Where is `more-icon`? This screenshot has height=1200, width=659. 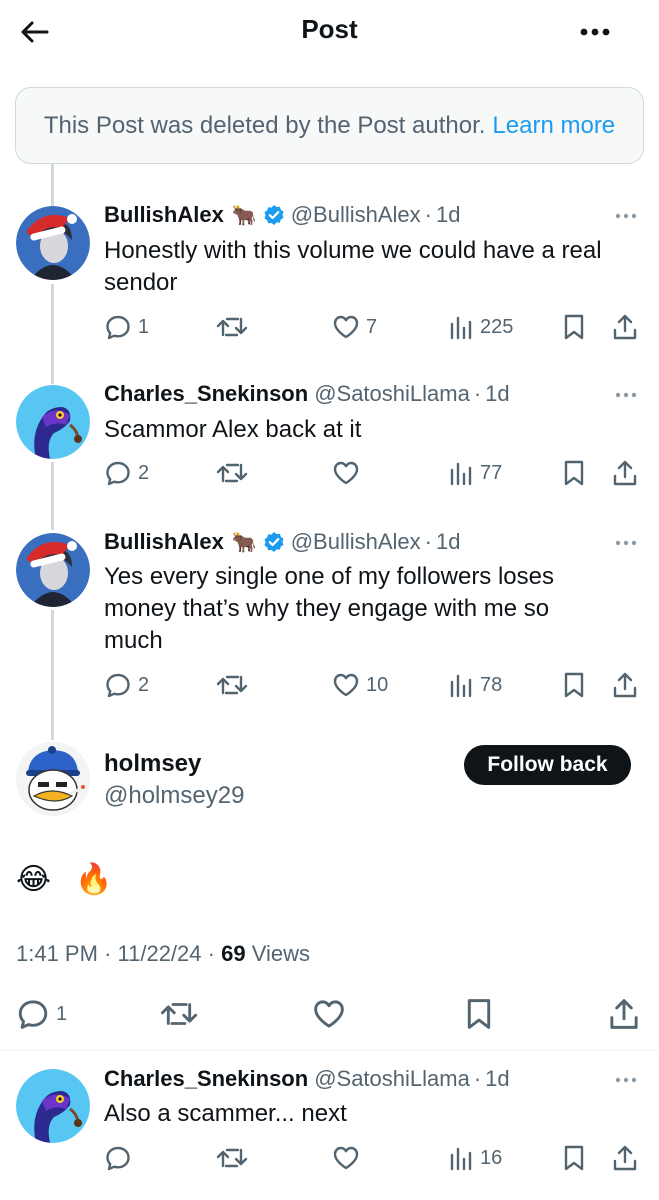 more-icon is located at coordinates (626, 395).